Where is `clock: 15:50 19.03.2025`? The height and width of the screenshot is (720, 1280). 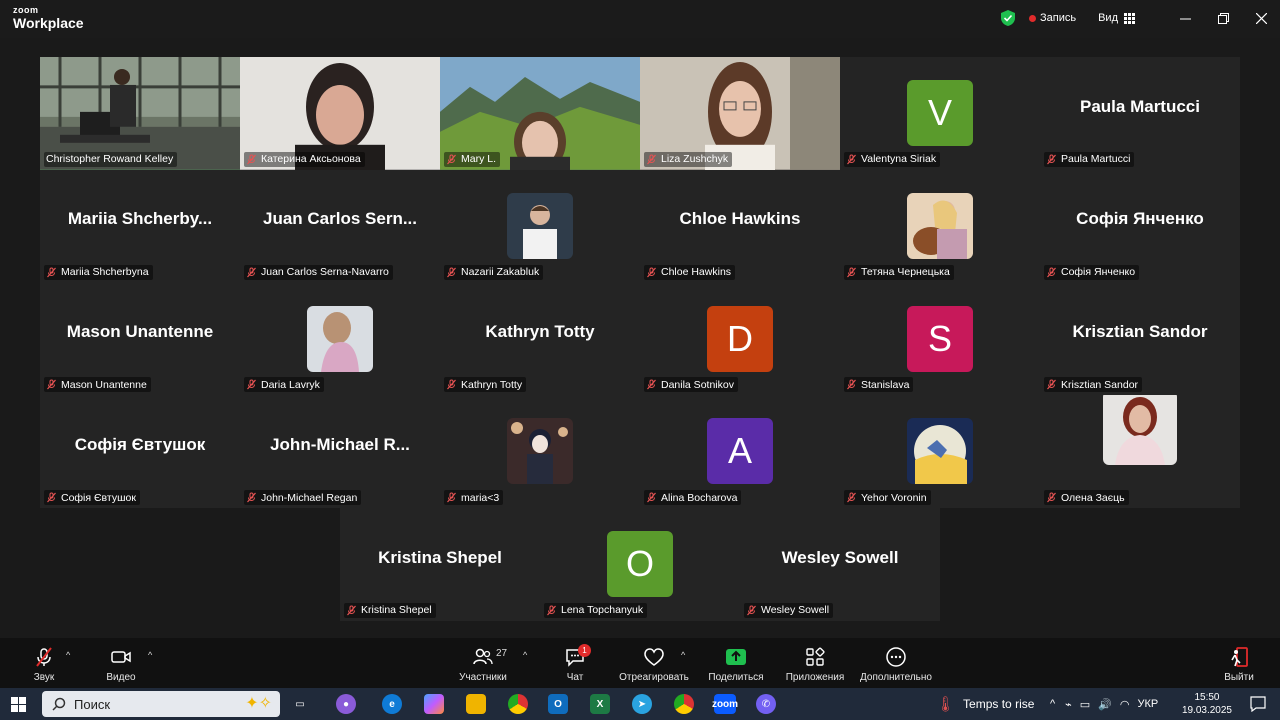 clock: 15:50 19.03.2025 is located at coordinates (1207, 704).